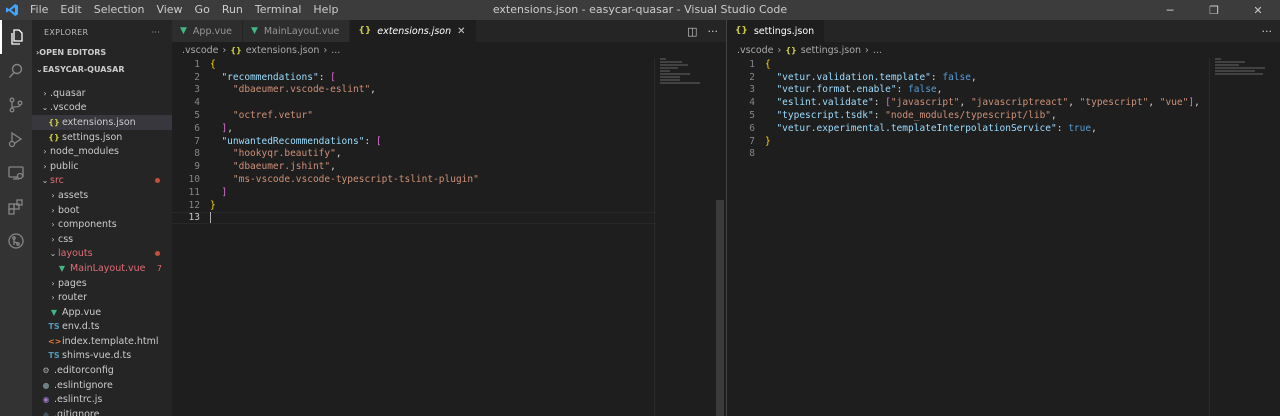 This screenshot has width=1280, height=416. Describe the element at coordinates (102, 385) in the screenshot. I see `tree-item: ● .eslintignore` at that location.